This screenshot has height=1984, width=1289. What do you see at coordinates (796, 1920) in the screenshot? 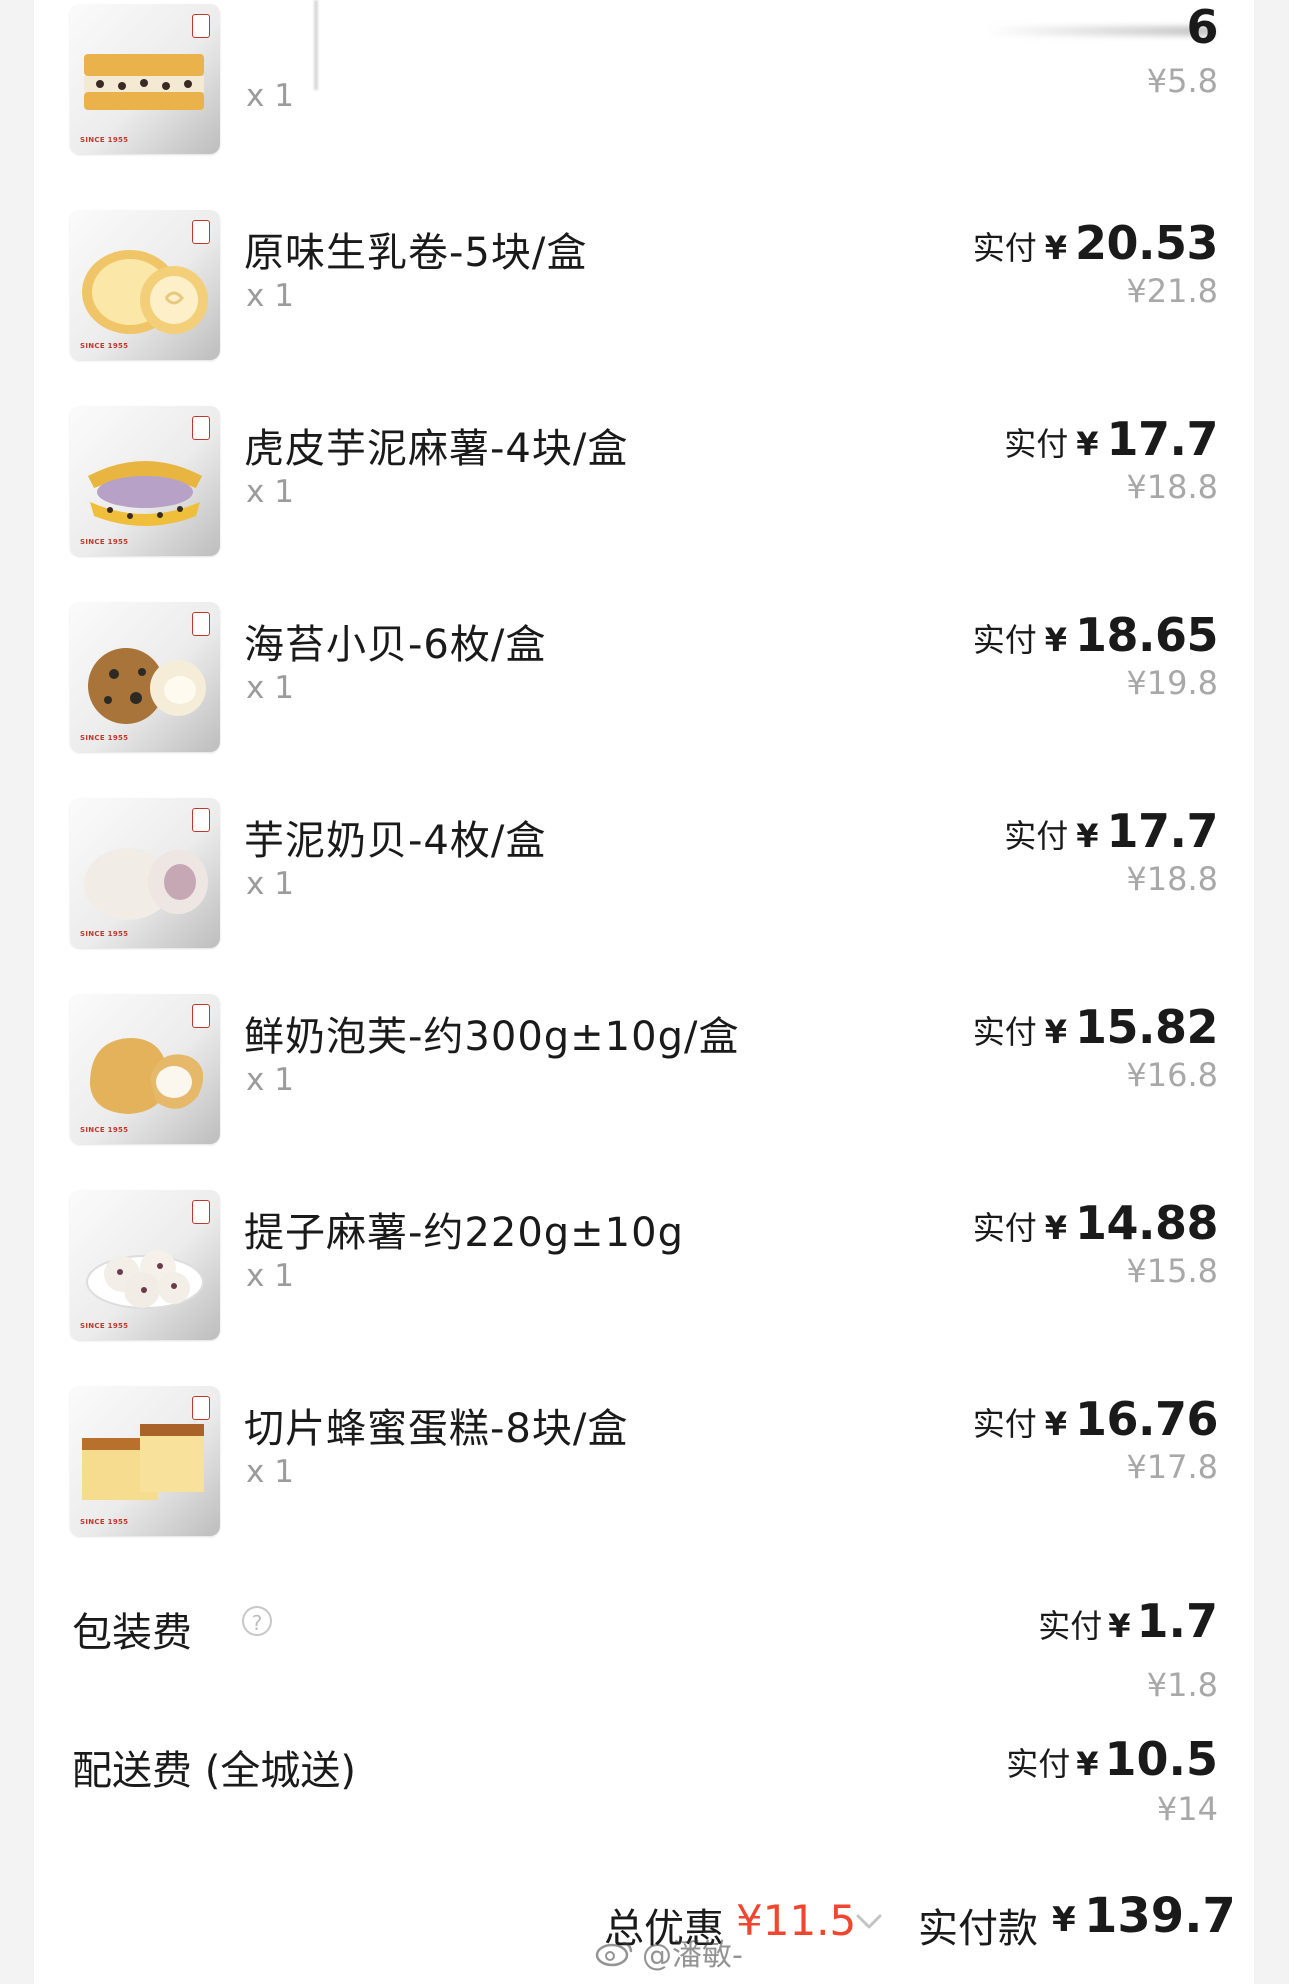
I see `total-discount-amount: ¥11.5` at bounding box center [796, 1920].